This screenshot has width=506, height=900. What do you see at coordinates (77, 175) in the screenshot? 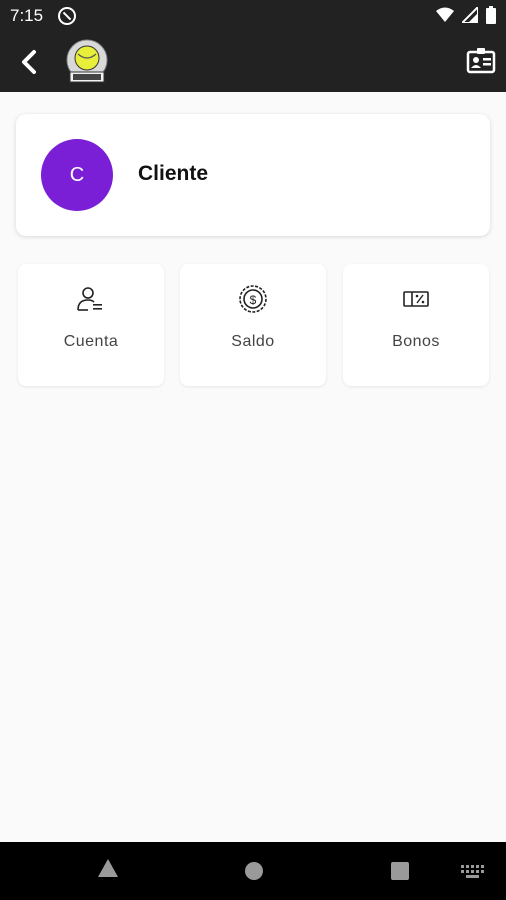
I see `avatar: C` at bounding box center [77, 175].